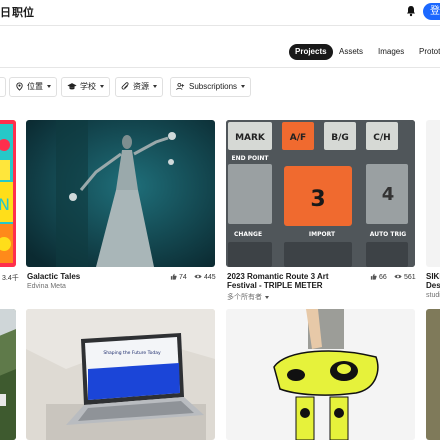 This screenshot has height=440, width=440. Describe the element at coordinates (433, 374) in the screenshot. I see `project-card-thumbnail-cut` at that location.